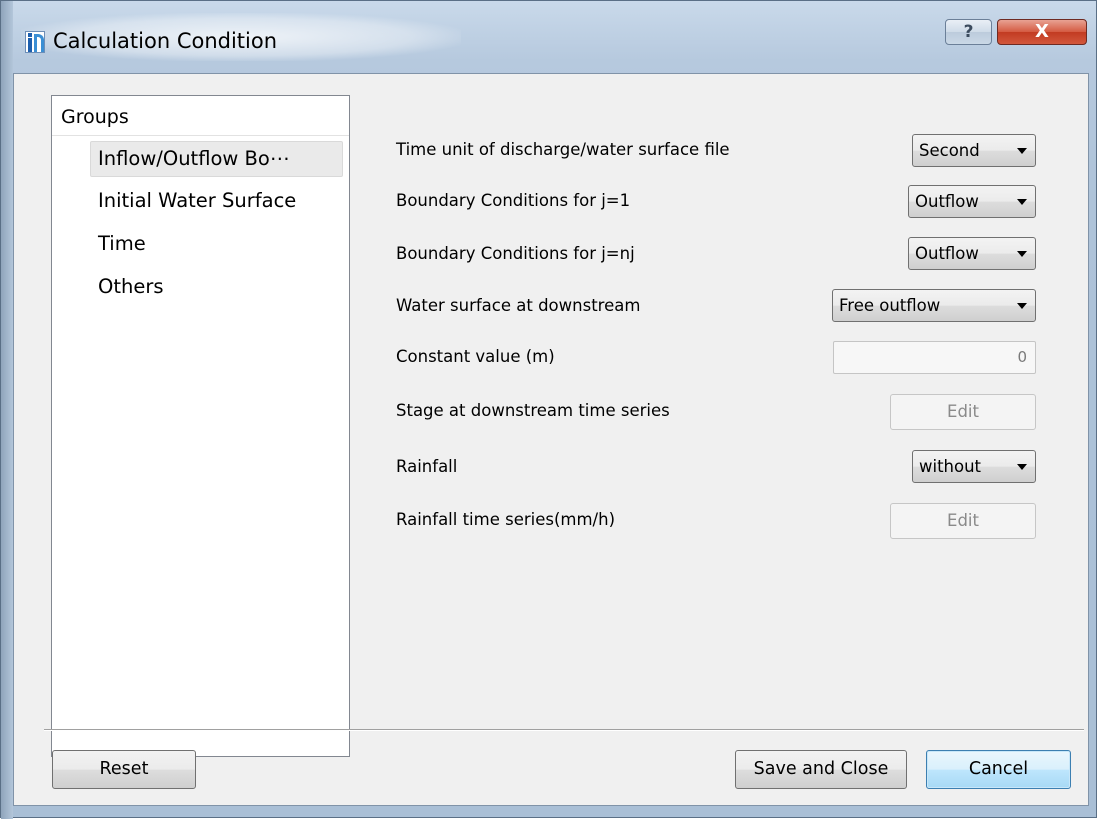  What do you see at coordinates (564, 730) in the screenshot?
I see `divider` at bounding box center [564, 730].